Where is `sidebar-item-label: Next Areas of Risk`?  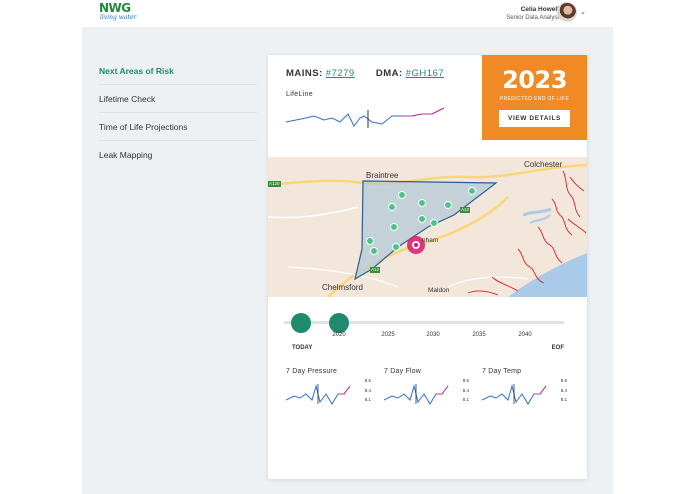 sidebar-item-label: Next Areas of Risk is located at coordinates (136, 70).